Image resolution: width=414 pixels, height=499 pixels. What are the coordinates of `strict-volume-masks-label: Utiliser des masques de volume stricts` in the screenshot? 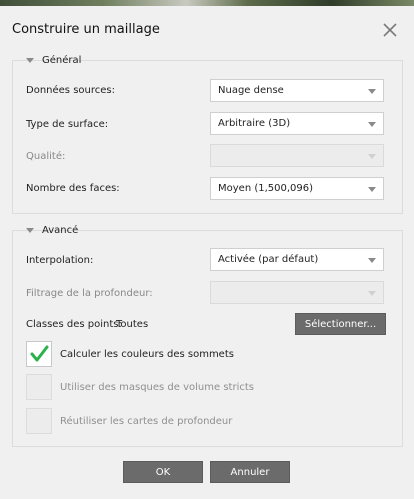 It's located at (157, 387).